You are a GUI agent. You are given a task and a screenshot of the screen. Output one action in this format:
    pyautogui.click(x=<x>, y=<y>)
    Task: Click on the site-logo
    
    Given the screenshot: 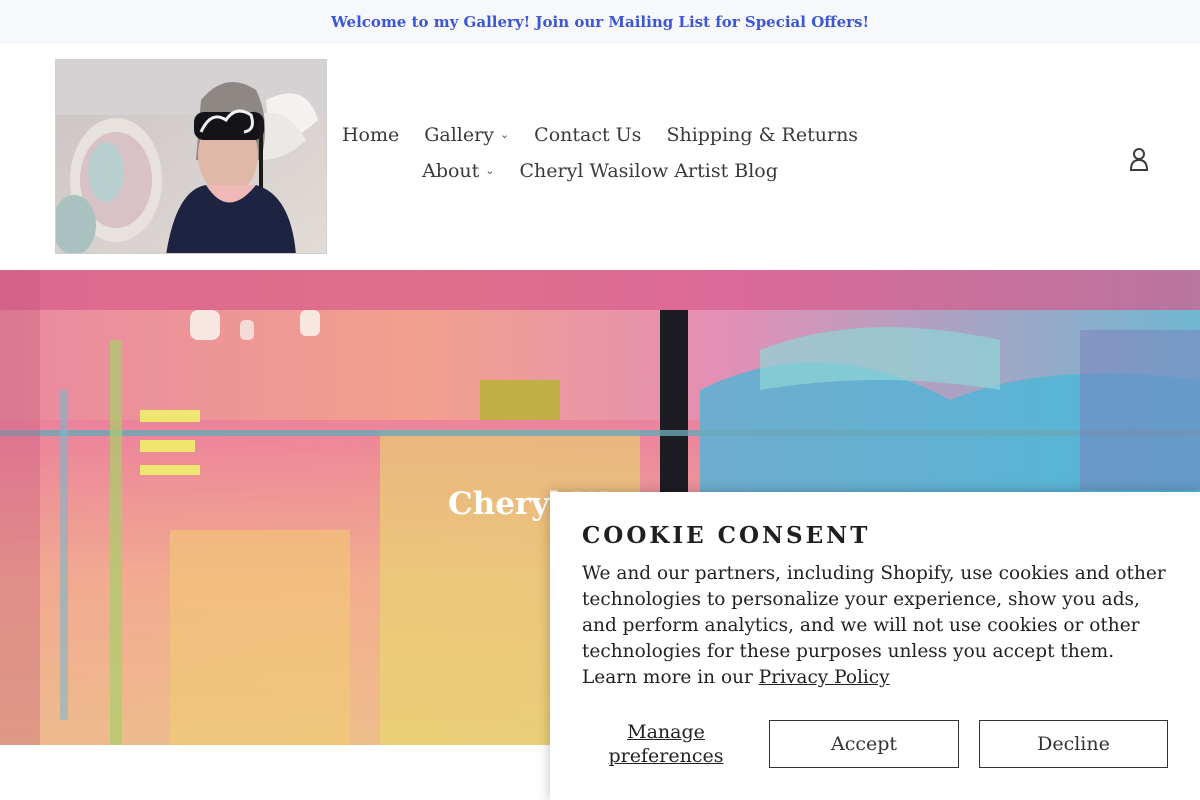 What is the action you would take?
    pyautogui.click(x=191, y=156)
    